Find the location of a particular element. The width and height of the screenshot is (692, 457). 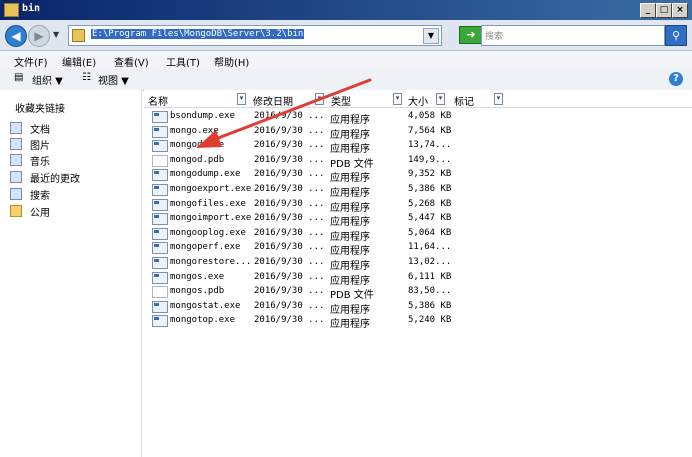

column-date-dropdown-icon: ▾ is located at coordinates (319, 99).